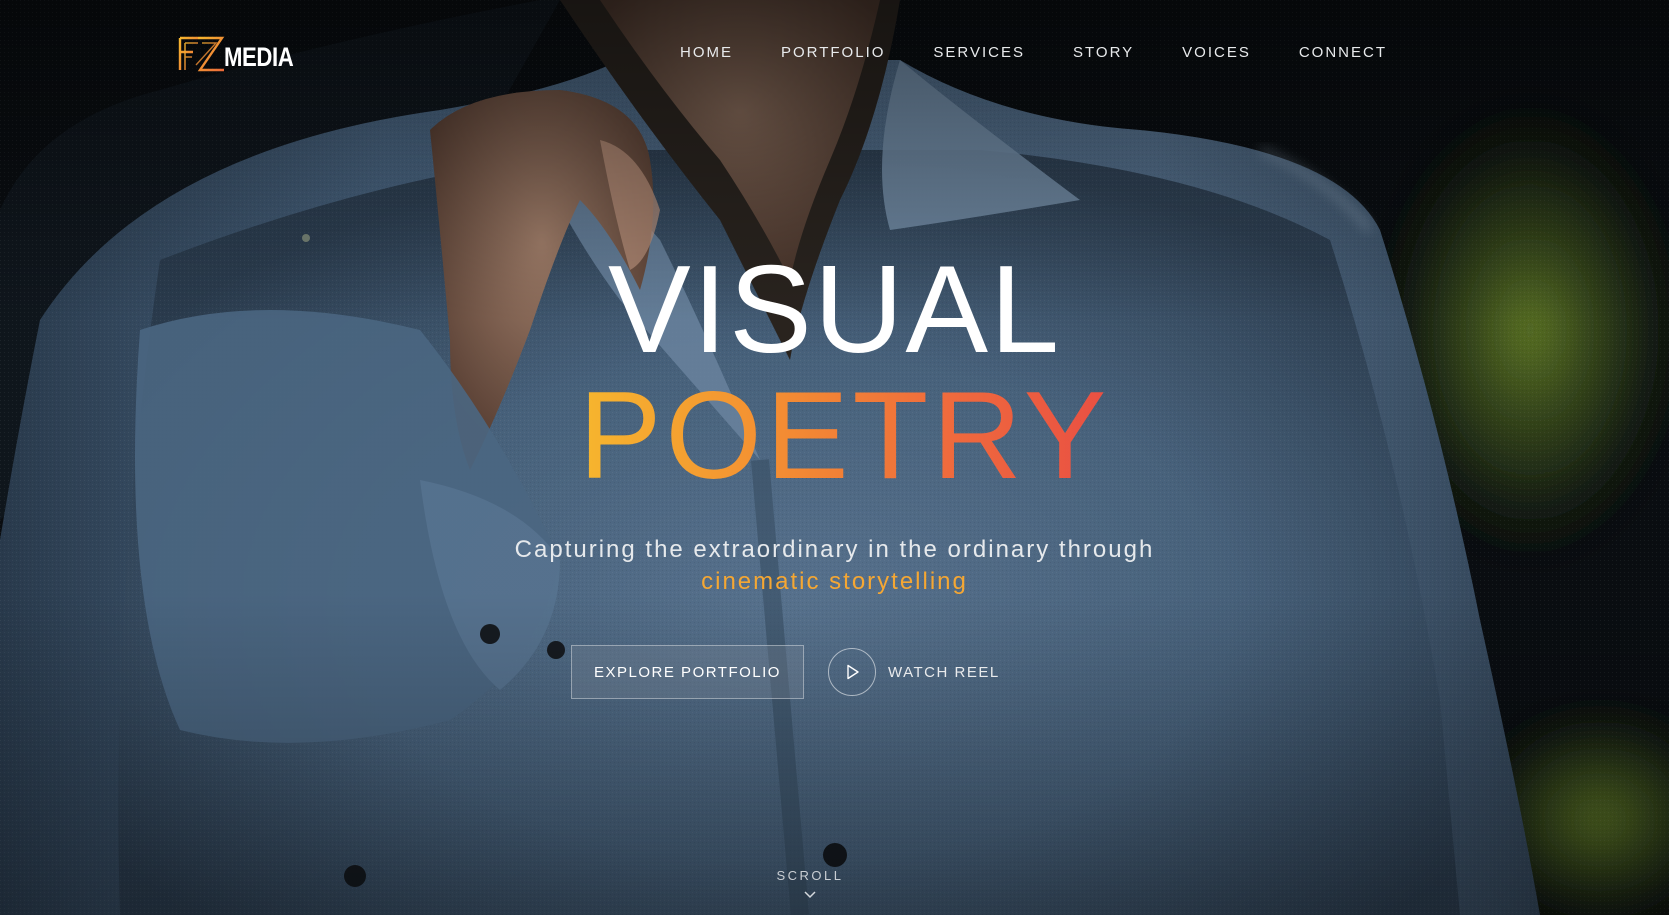 The width and height of the screenshot is (1669, 915). Describe the element at coordinates (979, 52) in the screenshot. I see `nav-item-services: SERVICES` at that location.